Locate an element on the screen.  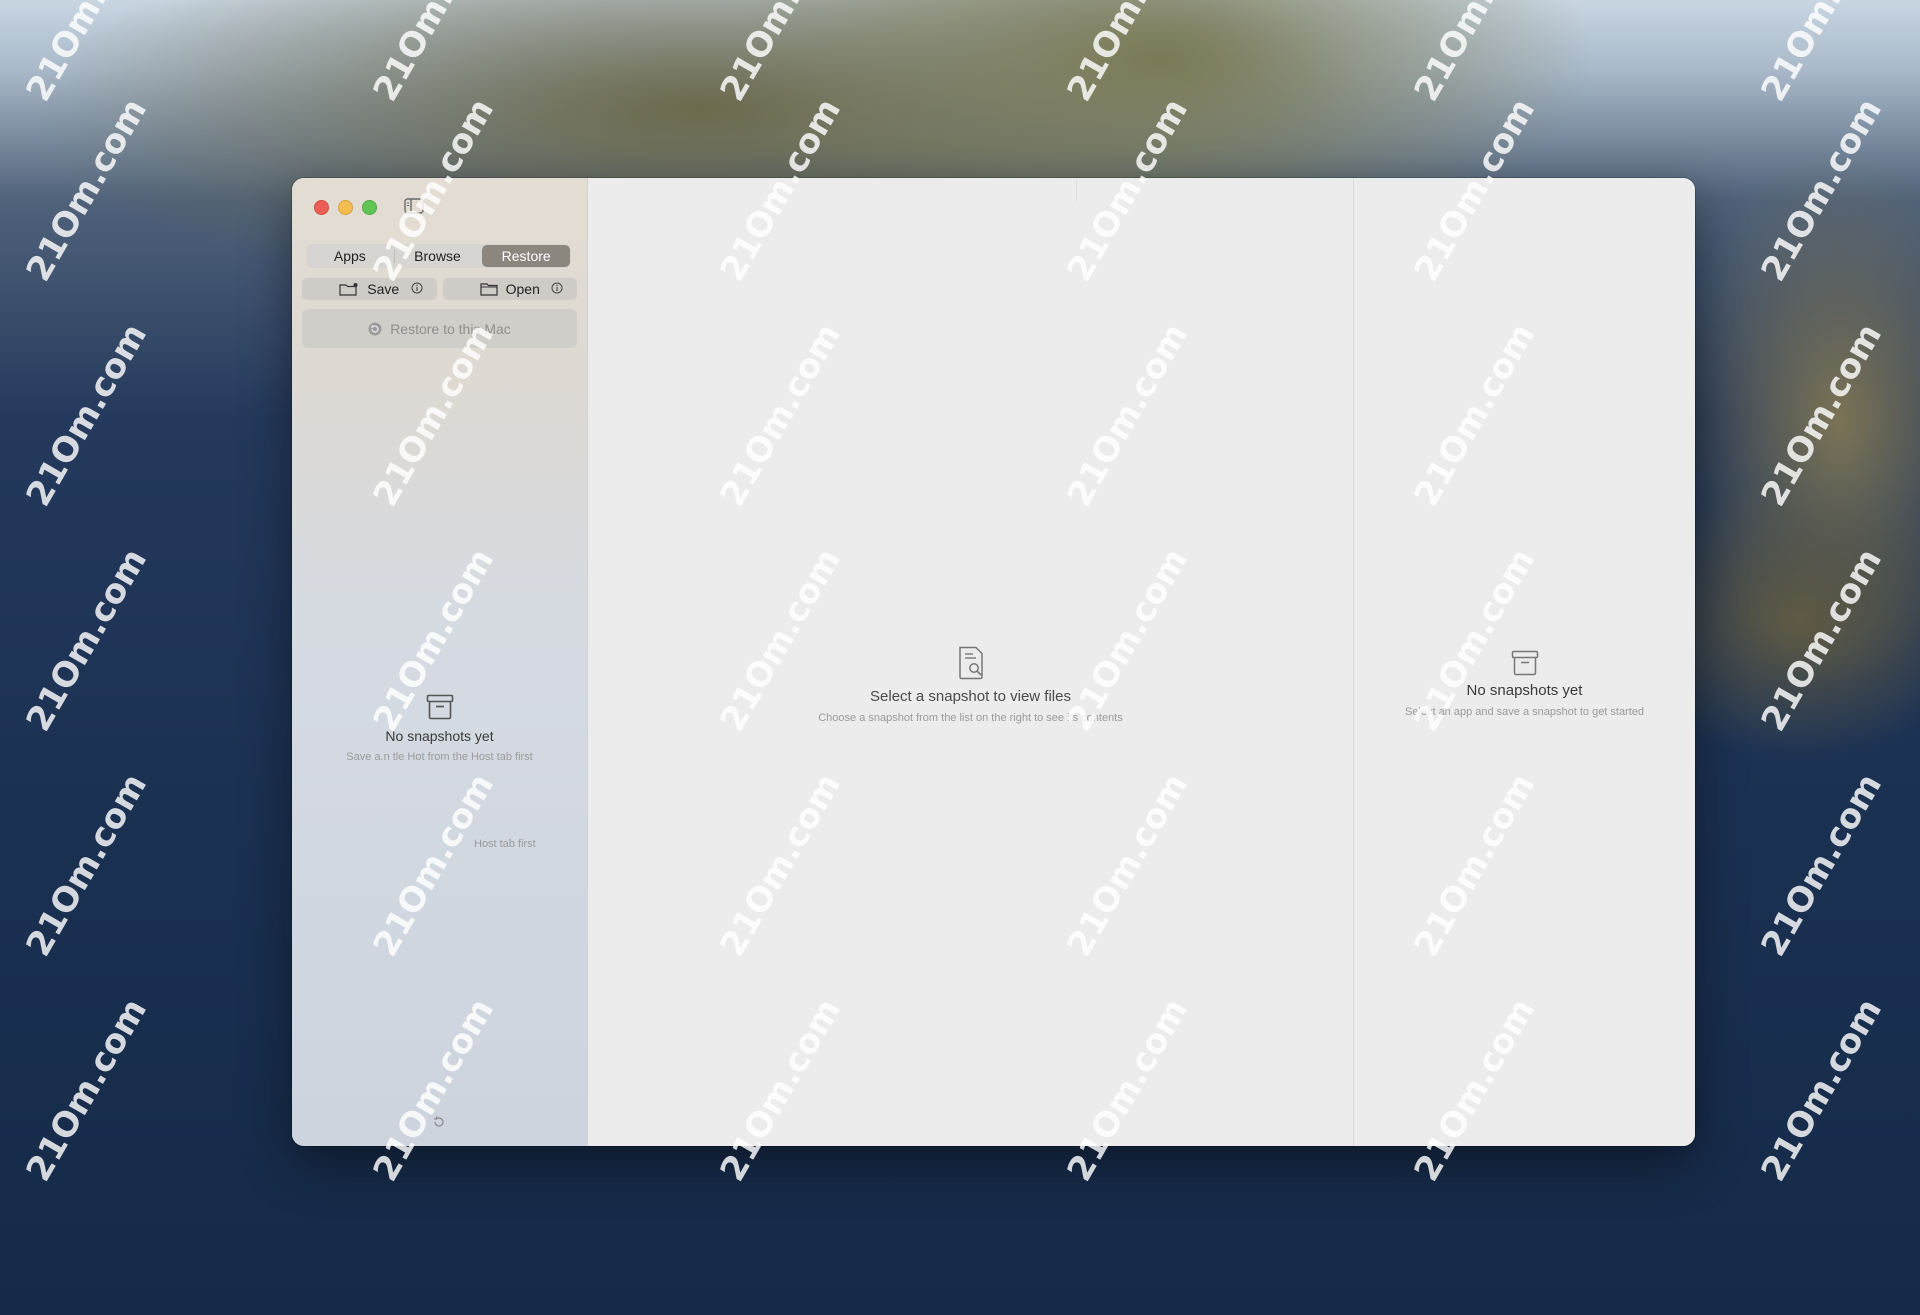
minimize-window-button is located at coordinates (345, 207).